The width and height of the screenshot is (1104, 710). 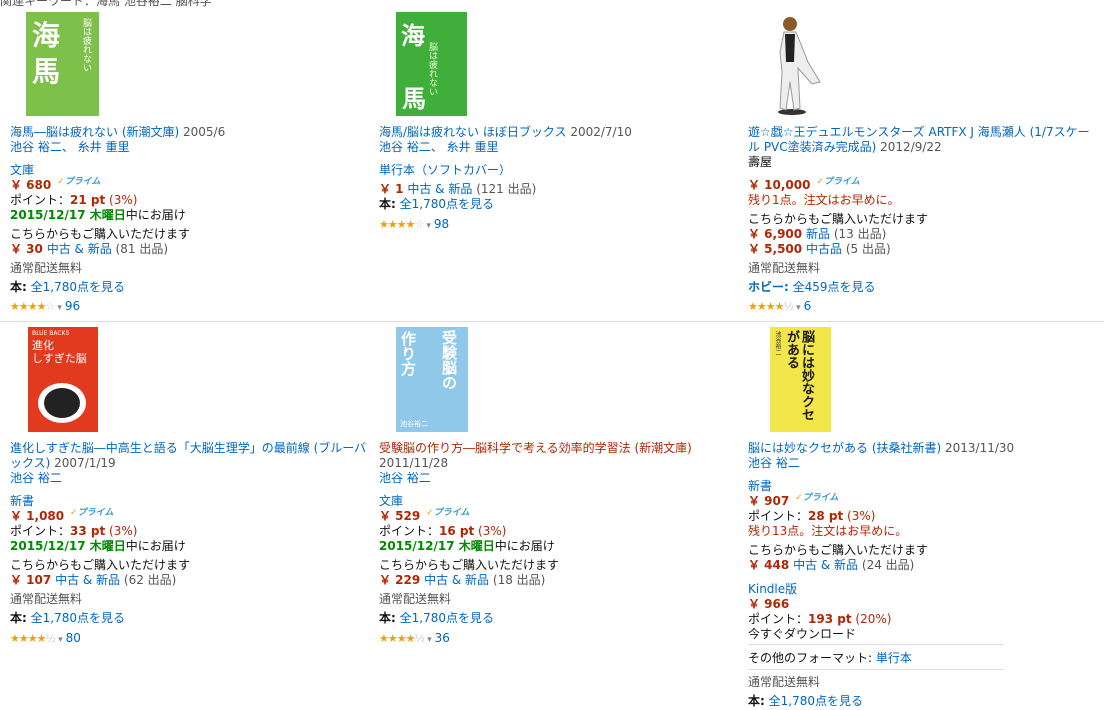 I want to click on product-title: 海馬/脳は疲れない ほぼ日ブックス, so click(x=473, y=132).